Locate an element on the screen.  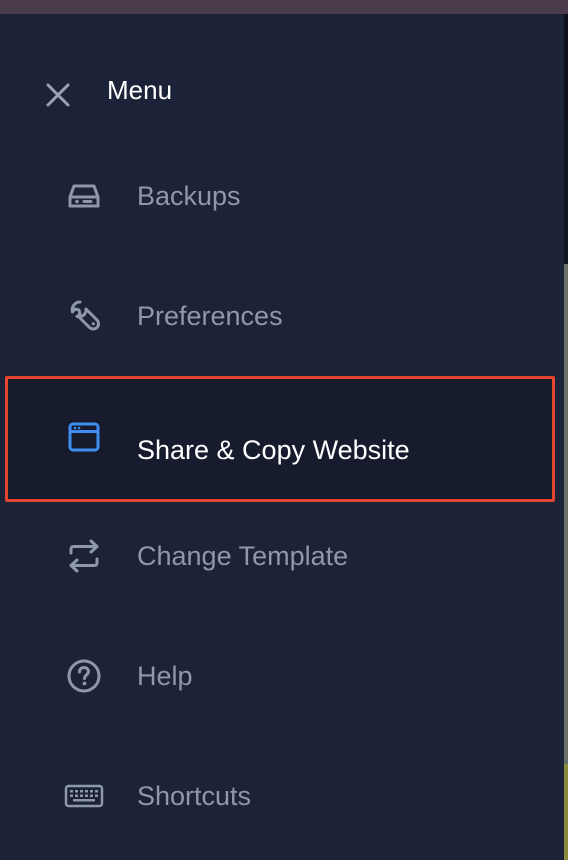
menu-item-change-template: Change Template is located at coordinates (282, 556).